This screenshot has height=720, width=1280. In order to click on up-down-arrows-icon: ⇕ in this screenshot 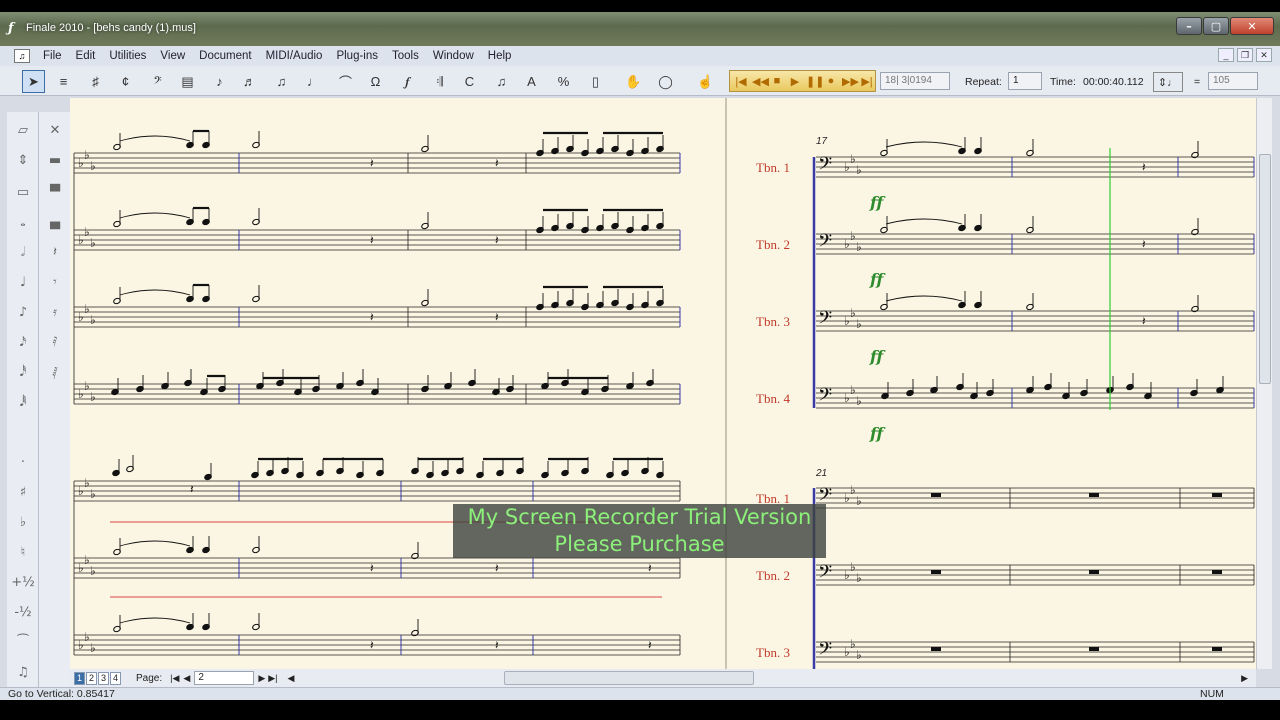, I will do `click(23, 160)`.